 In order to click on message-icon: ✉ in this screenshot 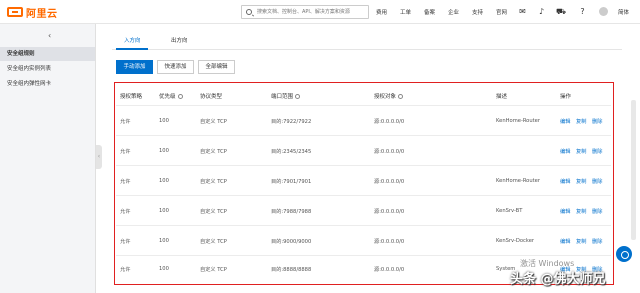, I will do `click(522, 11)`.